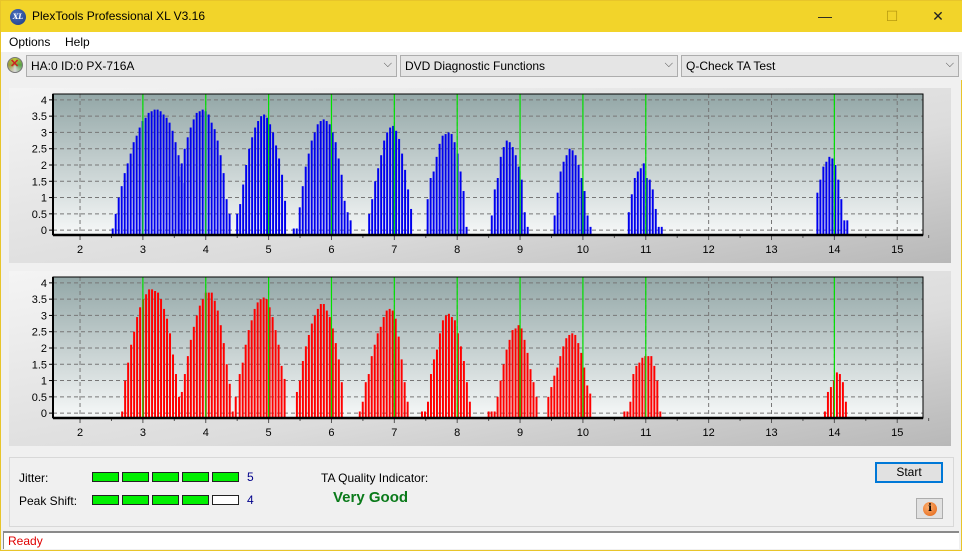  What do you see at coordinates (820, 66) in the screenshot?
I see `test-select: Q-Check TA Test ⌵` at bounding box center [820, 66].